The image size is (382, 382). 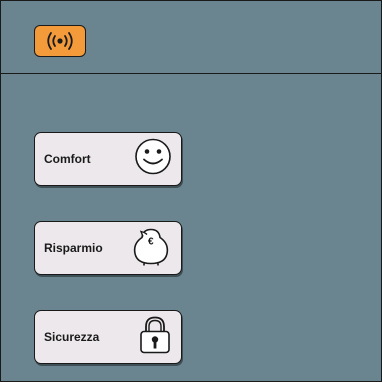 I want to click on alarm-button, so click(x=60, y=41).